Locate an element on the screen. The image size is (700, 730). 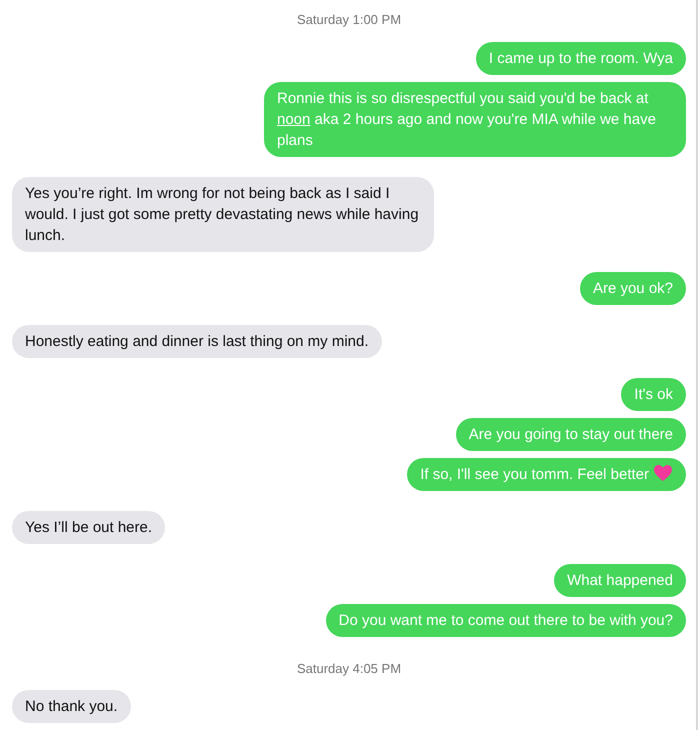
sent-message-bubble: I came up to the room. Wya is located at coordinates (581, 58).